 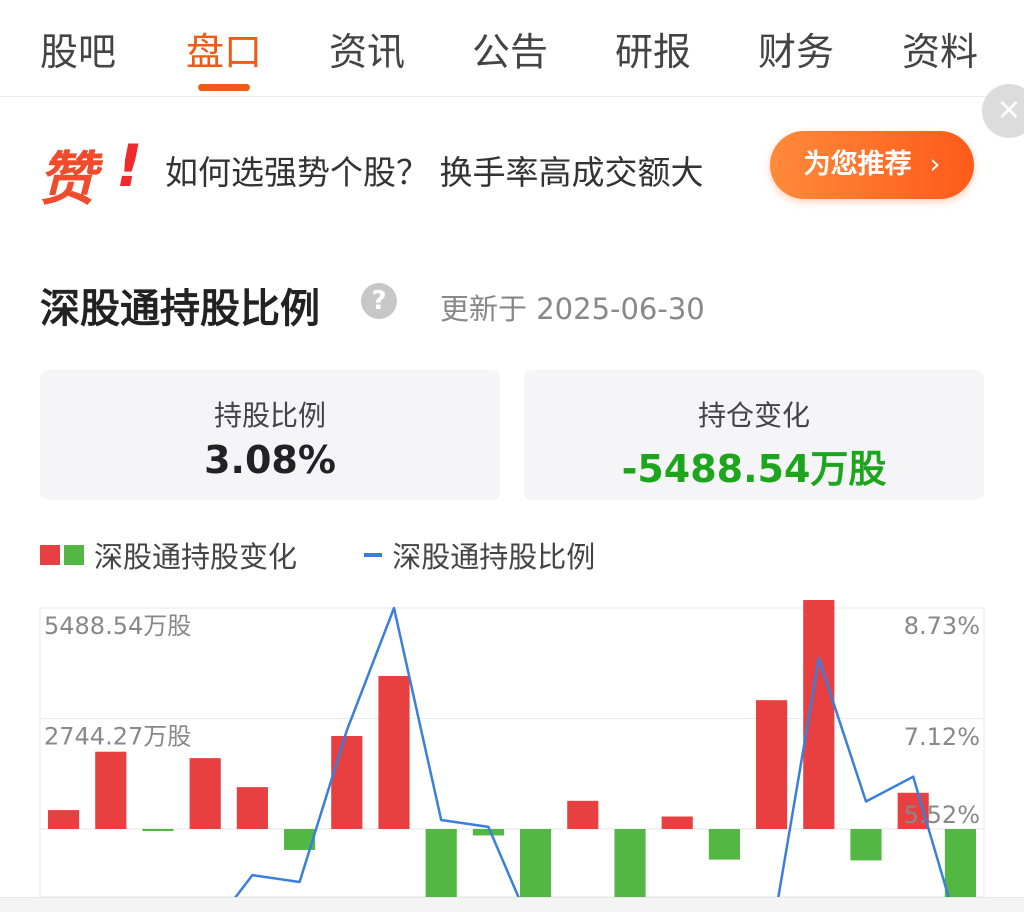 What do you see at coordinates (379, 301) in the screenshot?
I see `help-icon: ?` at bounding box center [379, 301].